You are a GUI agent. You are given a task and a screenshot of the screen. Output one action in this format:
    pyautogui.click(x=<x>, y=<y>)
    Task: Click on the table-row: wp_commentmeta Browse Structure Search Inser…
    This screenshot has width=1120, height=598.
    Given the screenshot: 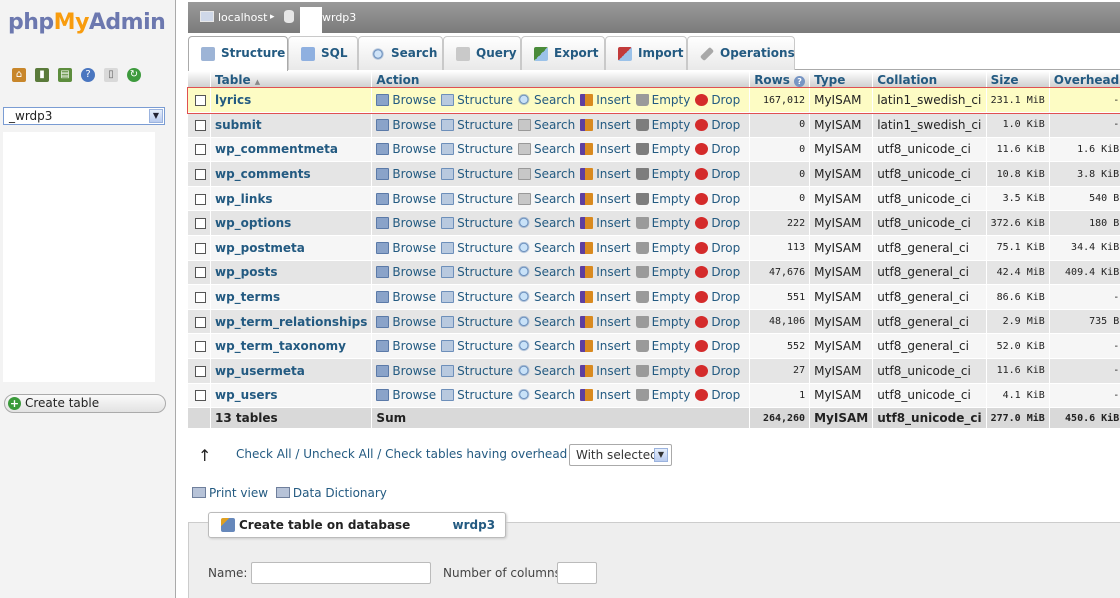 What is the action you would take?
    pyautogui.click(x=654, y=150)
    